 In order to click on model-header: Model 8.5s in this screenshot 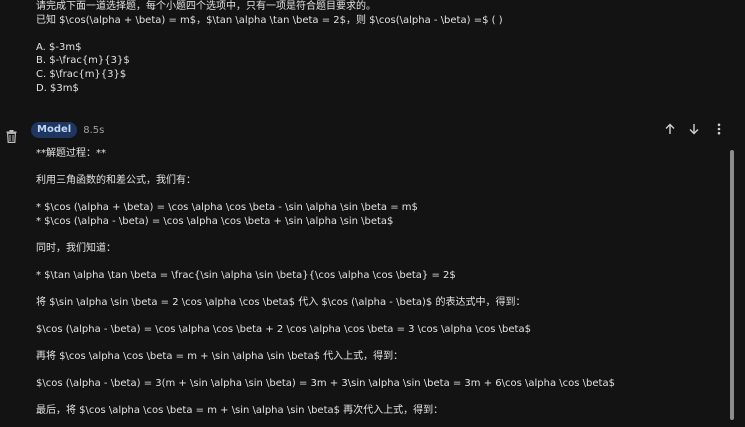, I will do `click(67, 130)`.